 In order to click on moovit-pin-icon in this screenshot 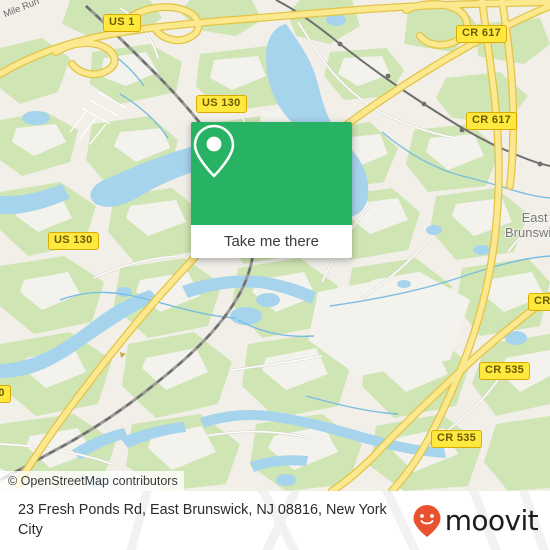, I will do `click(427, 521)`.